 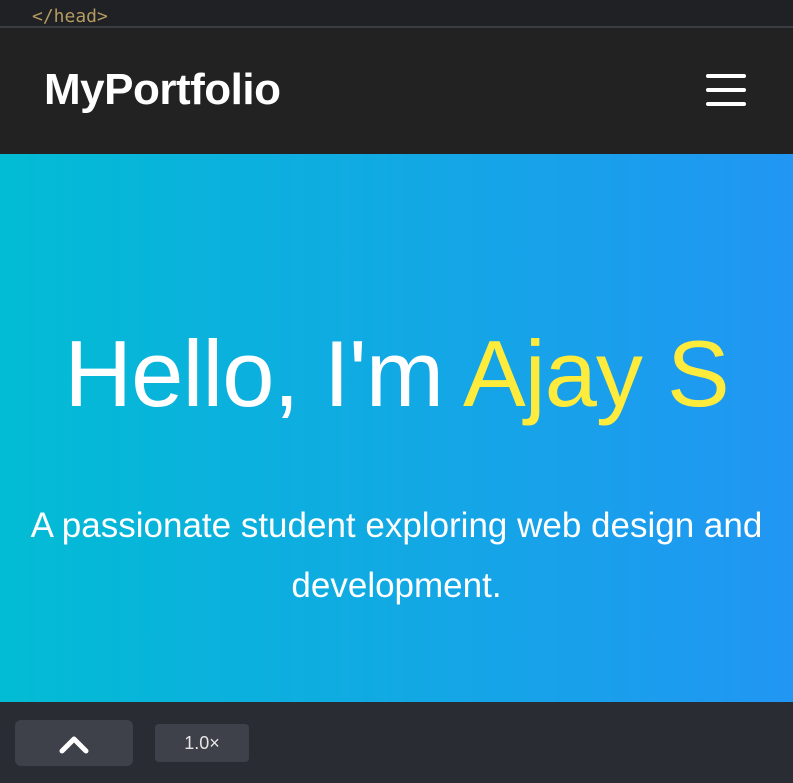 I want to click on scroll-up-button, so click(x=74, y=743).